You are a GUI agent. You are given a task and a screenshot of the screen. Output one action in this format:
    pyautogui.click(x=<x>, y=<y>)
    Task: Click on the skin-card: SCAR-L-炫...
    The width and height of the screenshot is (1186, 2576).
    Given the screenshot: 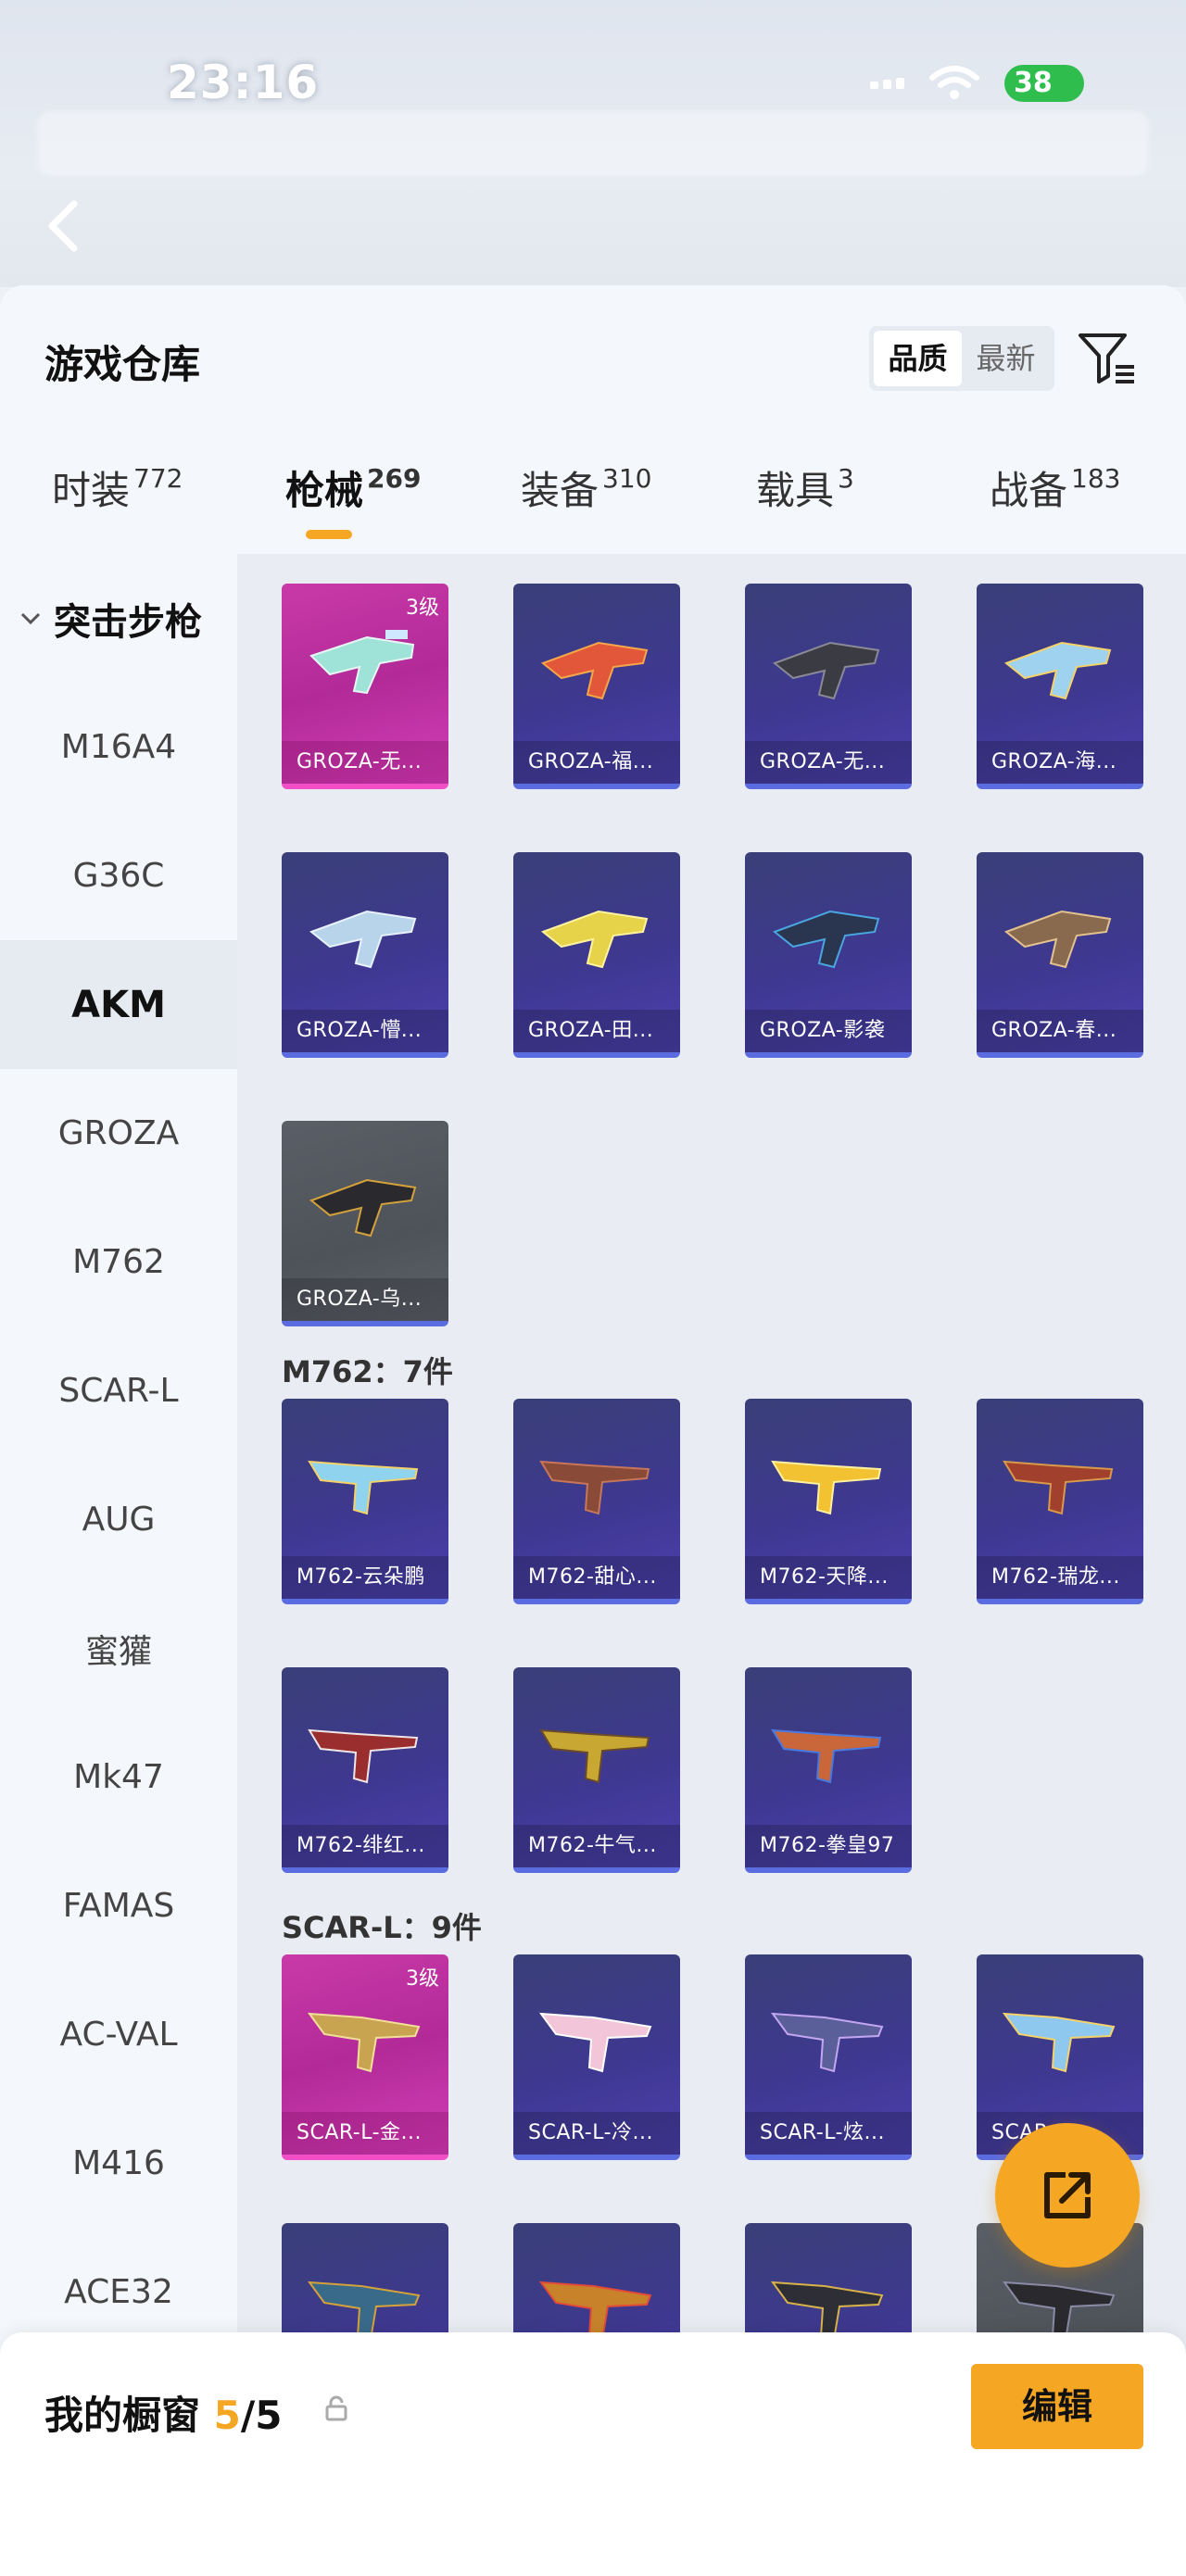 What is the action you would take?
    pyautogui.click(x=828, y=2057)
    